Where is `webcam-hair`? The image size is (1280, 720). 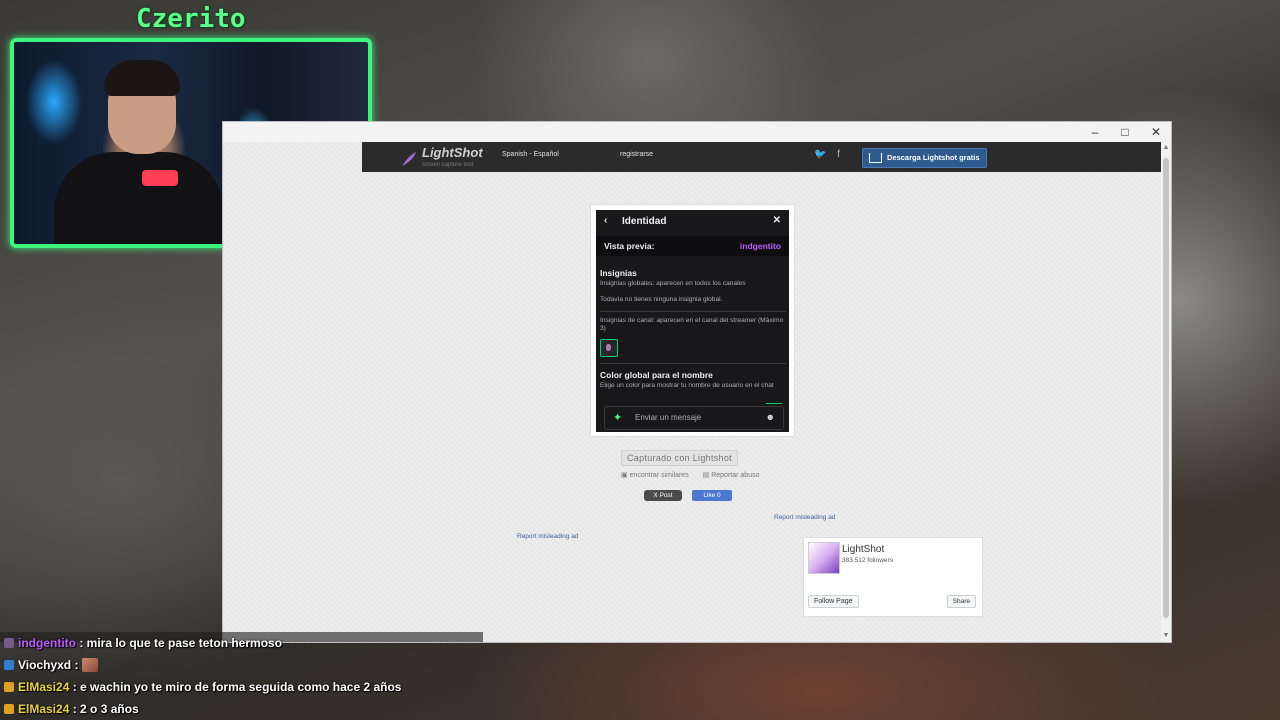
webcam-hair is located at coordinates (142, 78).